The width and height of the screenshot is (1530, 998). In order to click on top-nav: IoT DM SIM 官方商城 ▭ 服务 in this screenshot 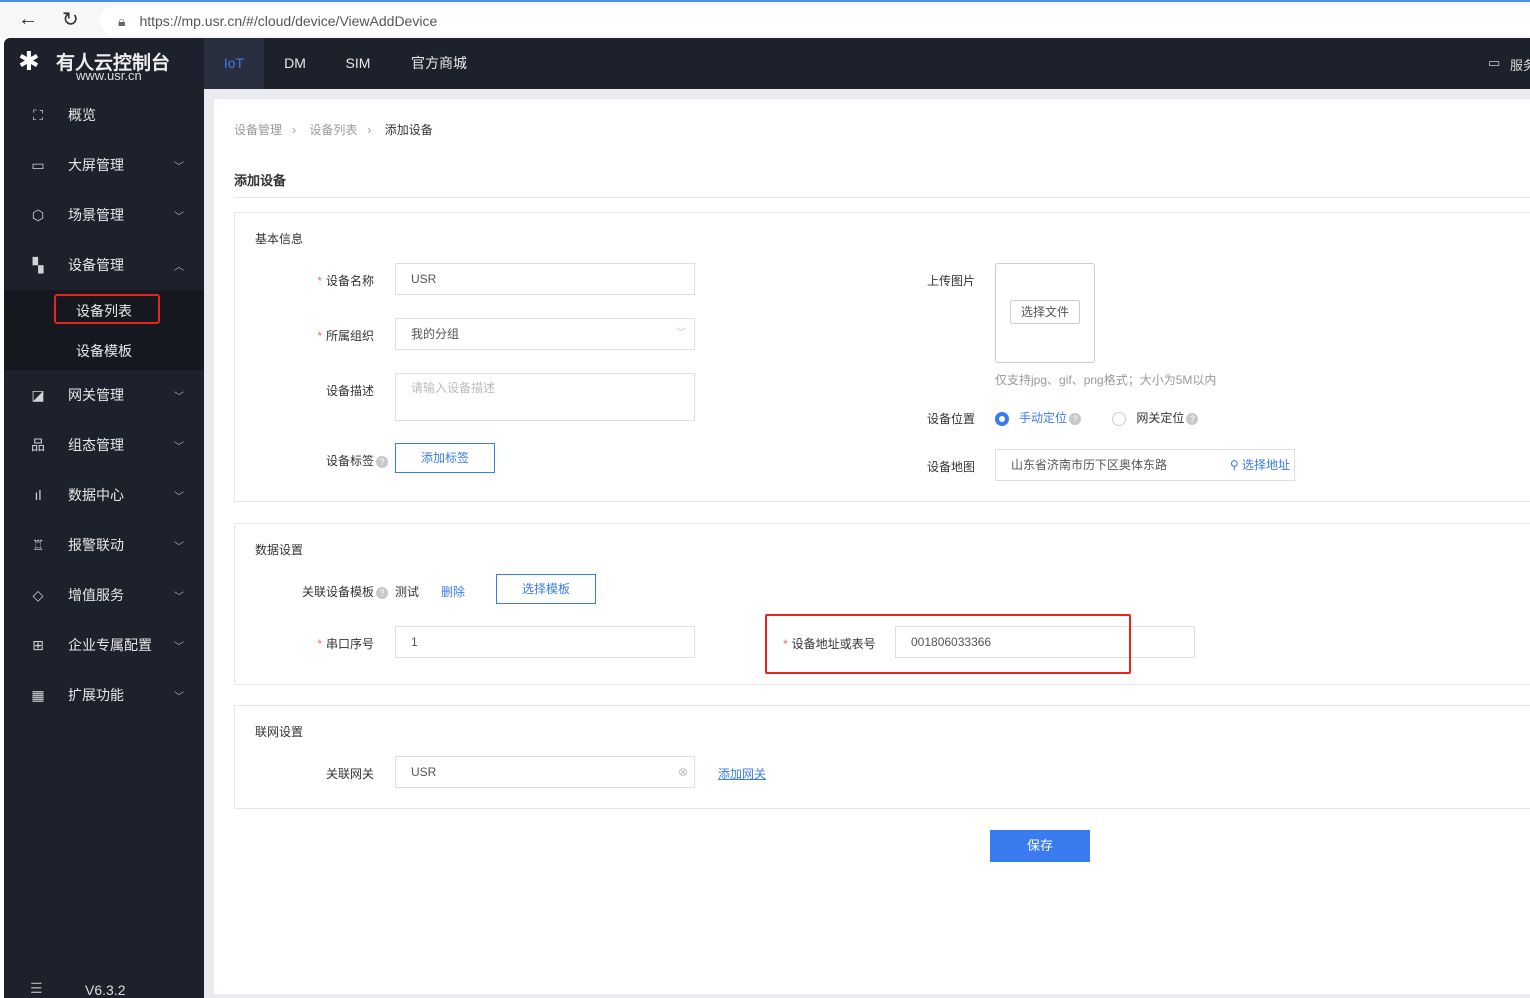, I will do `click(867, 63)`.